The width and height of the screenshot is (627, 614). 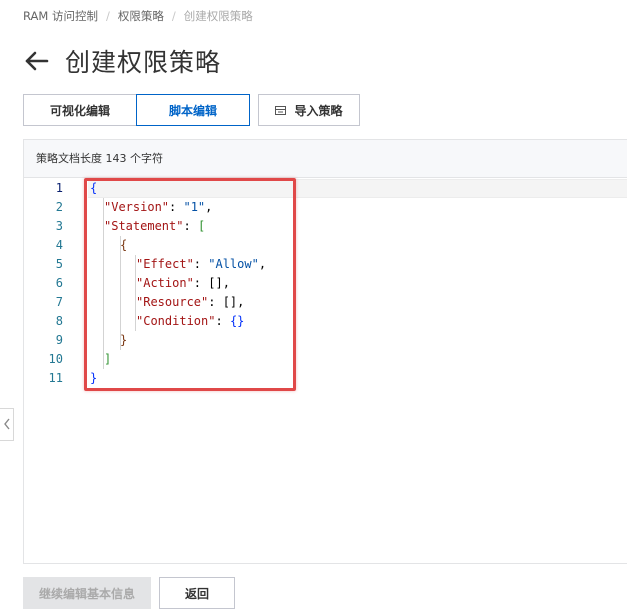 What do you see at coordinates (59, 207) in the screenshot?
I see `line-number: 2` at bounding box center [59, 207].